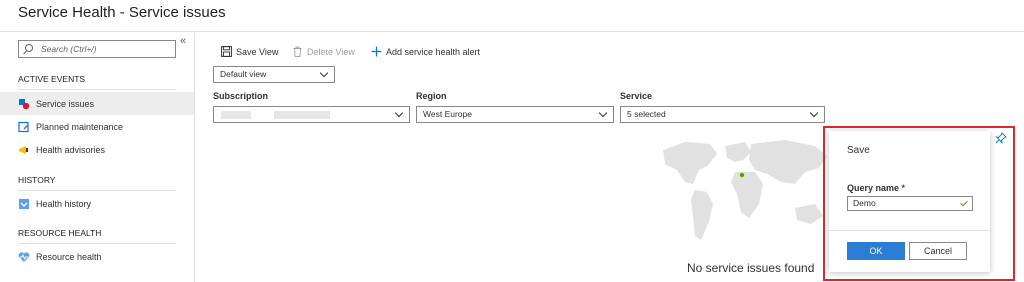 Image resolution: width=1024 pixels, height=282 pixels. Describe the element at coordinates (65, 103) in the screenshot. I see `sidebar-item-label: Service issues` at that location.